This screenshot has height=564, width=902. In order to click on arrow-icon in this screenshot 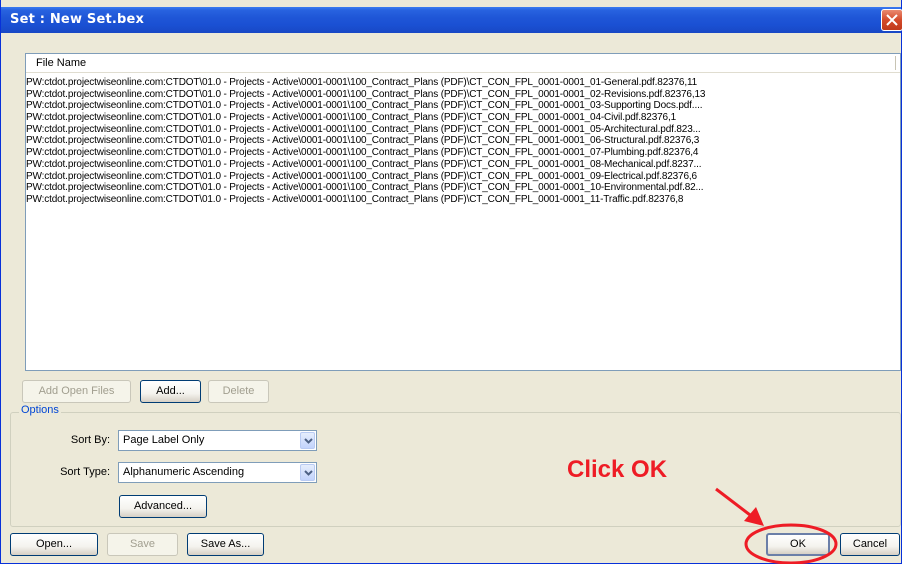, I will do `click(735, 503)`.